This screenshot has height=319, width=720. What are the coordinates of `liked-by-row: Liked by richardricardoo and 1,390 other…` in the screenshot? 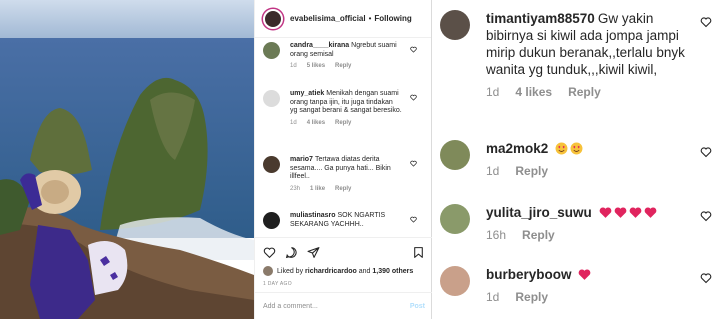 It's located at (344, 271).